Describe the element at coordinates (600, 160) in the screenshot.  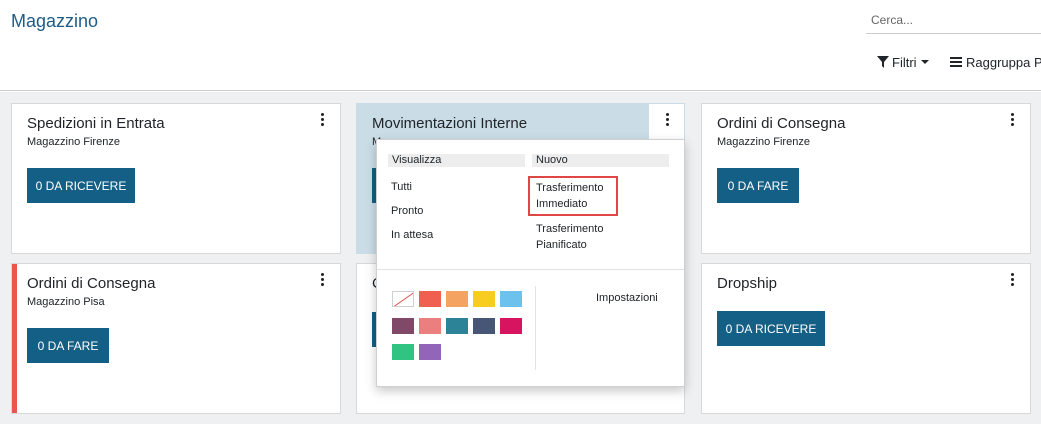
I see `new-section-header: Nuovo` at that location.